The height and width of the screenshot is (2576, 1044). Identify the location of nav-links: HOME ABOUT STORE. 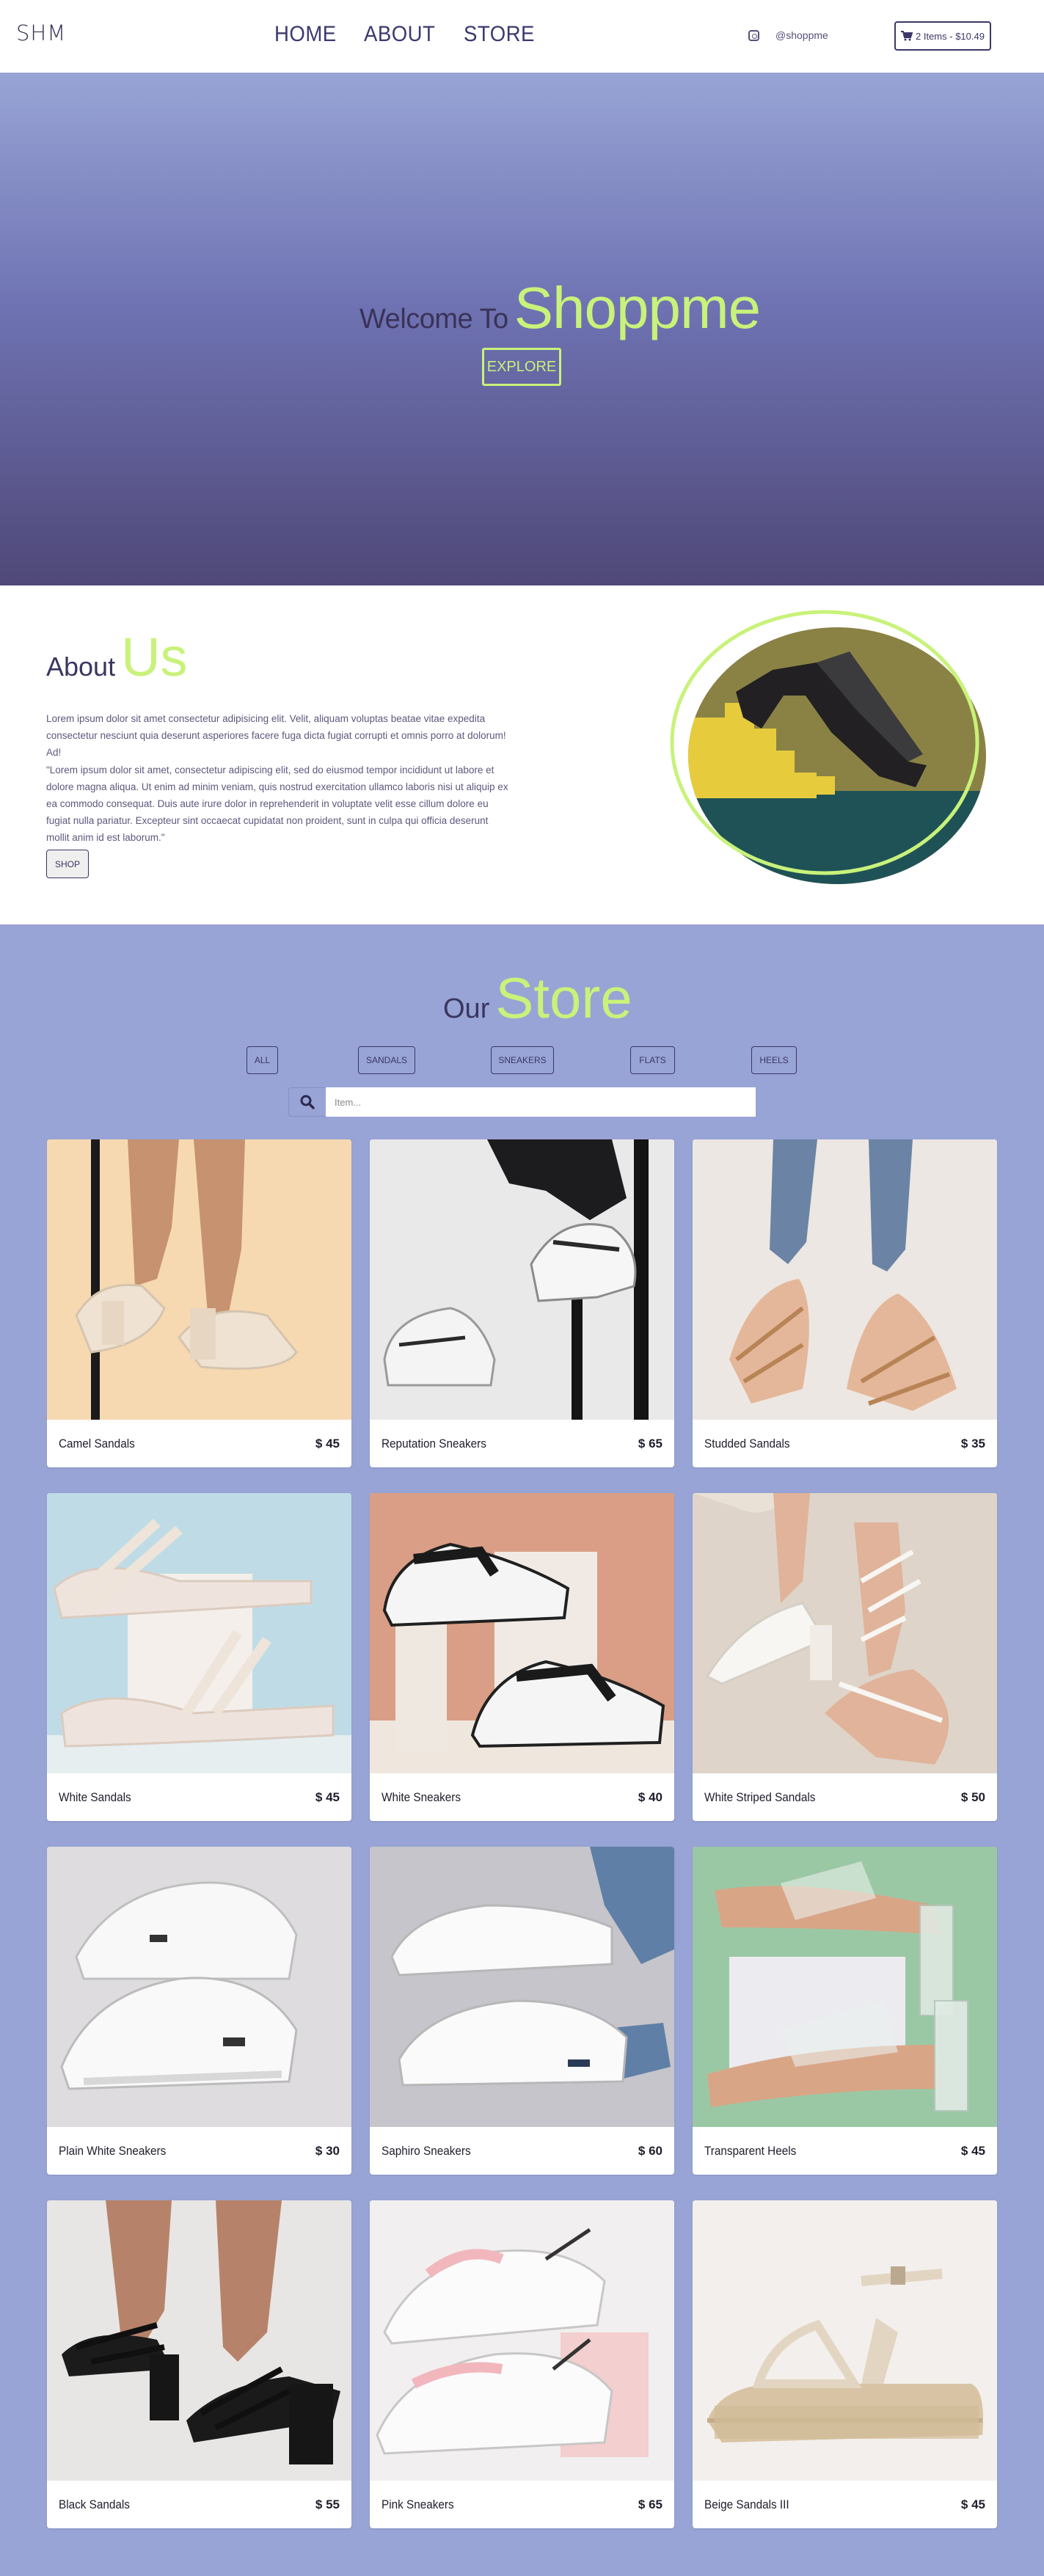
(408, 34).